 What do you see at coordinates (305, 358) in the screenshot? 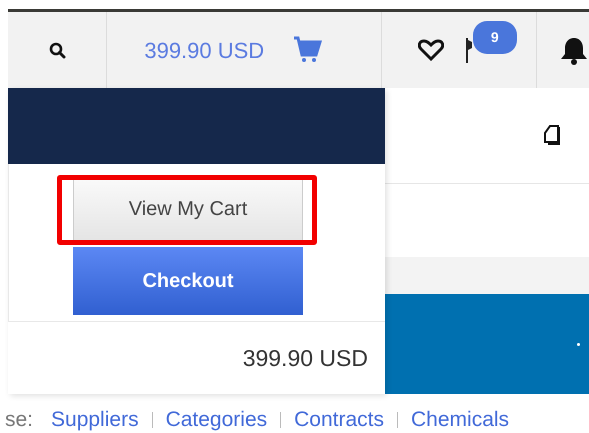
I see `cart-total: 399.90 USD` at bounding box center [305, 358].